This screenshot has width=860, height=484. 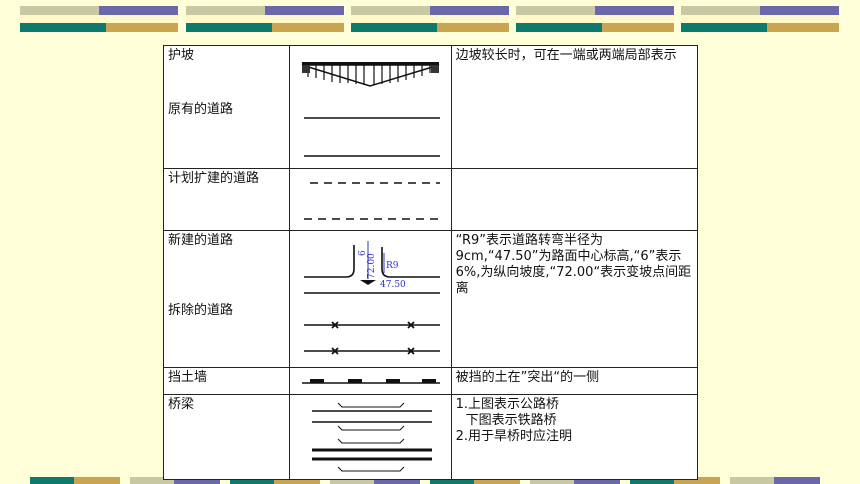 What do you see at coordinates (363, 253) in the screenshot?
I see `symbol-label-slope: 6` at bounding box center [363, 253].